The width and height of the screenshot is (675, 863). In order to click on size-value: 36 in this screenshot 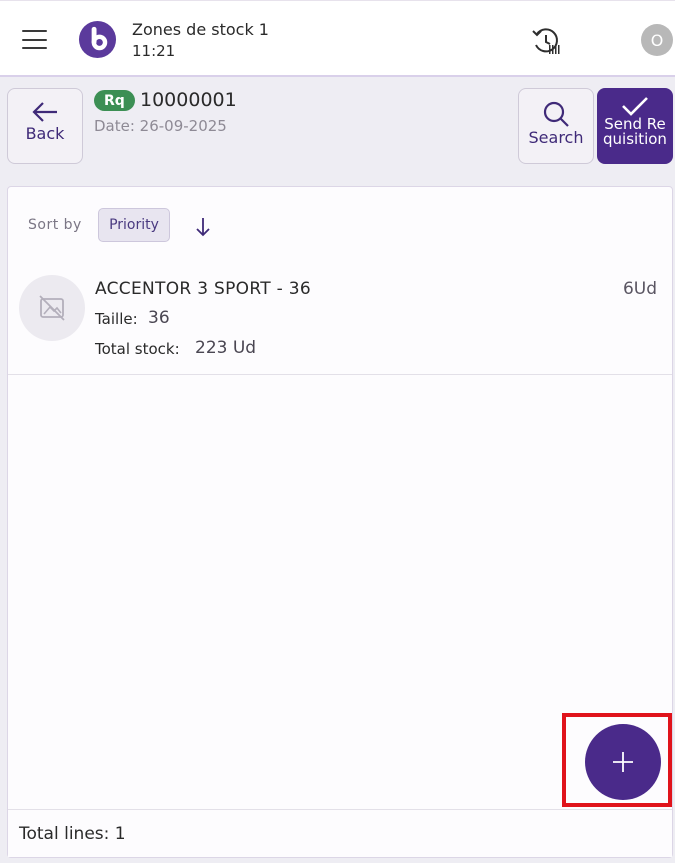, I will do `click(159, 318)`.